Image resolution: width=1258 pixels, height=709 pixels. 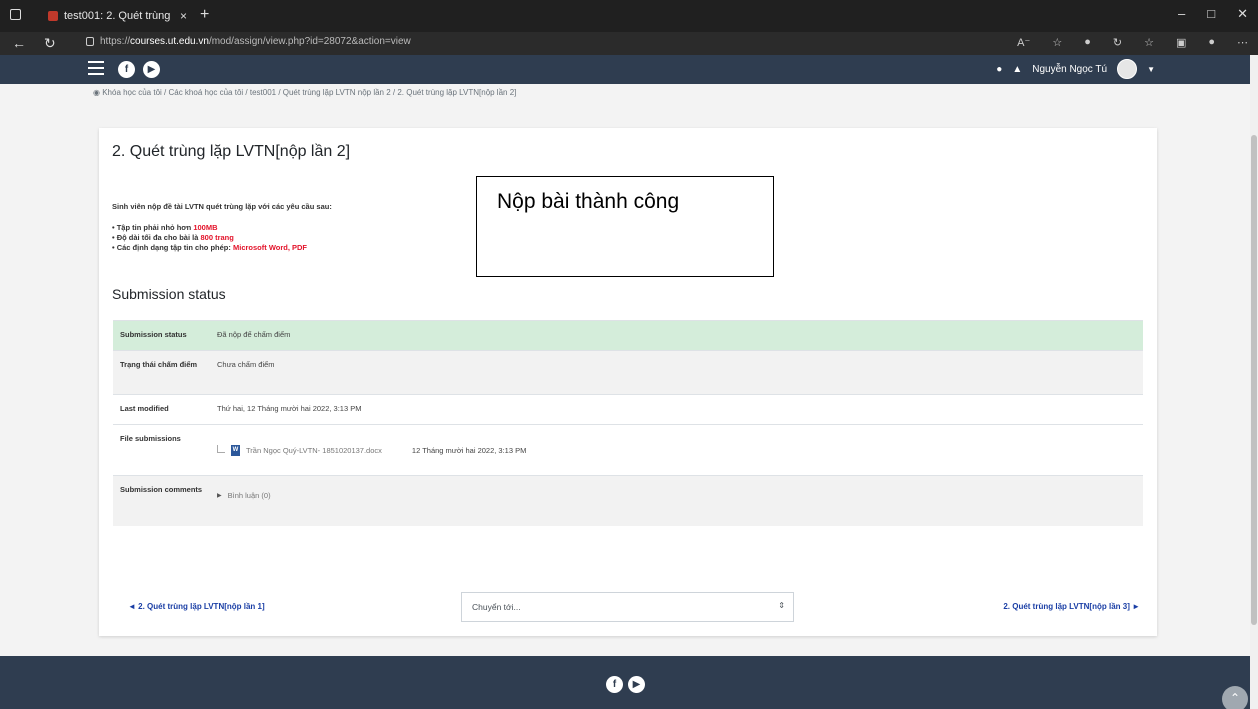 I want to click on file-date: 12 Tháng mười hai 2022, 3:13 PM, so click(x=469, y=450).